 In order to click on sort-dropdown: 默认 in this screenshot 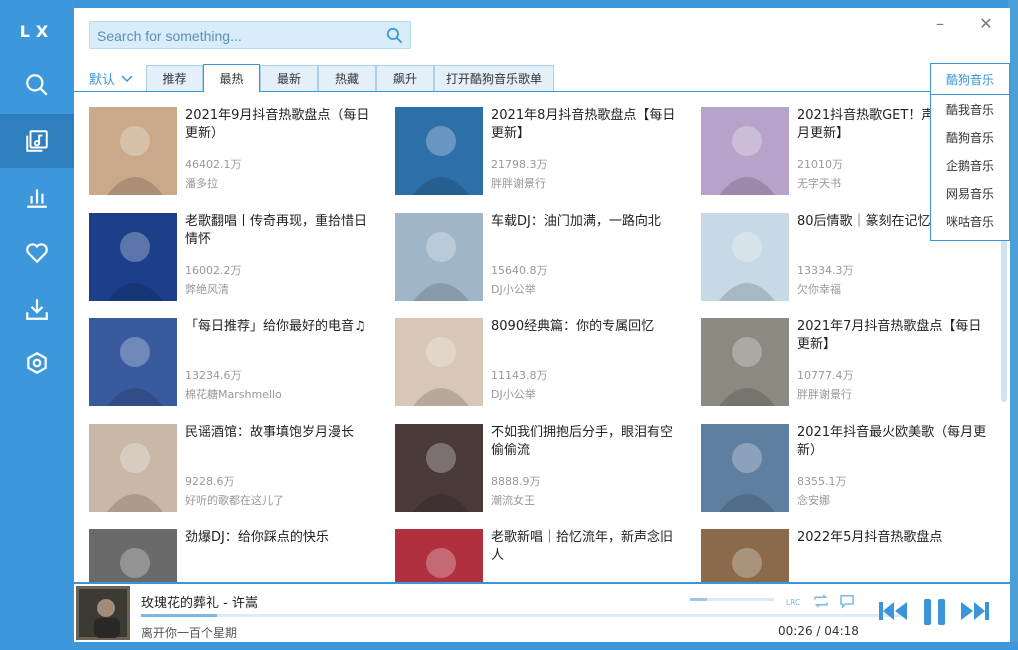, I will do `click(111, 78)`.